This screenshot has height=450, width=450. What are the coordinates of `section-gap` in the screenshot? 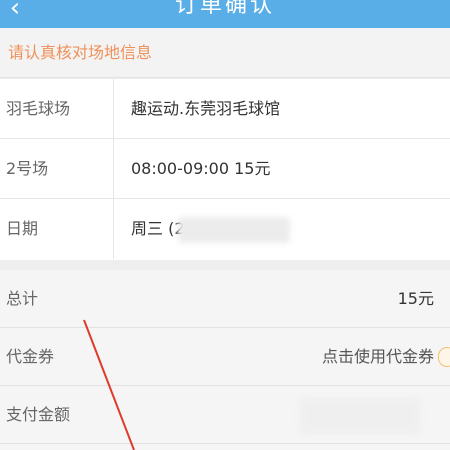 It's located at (225, 265).